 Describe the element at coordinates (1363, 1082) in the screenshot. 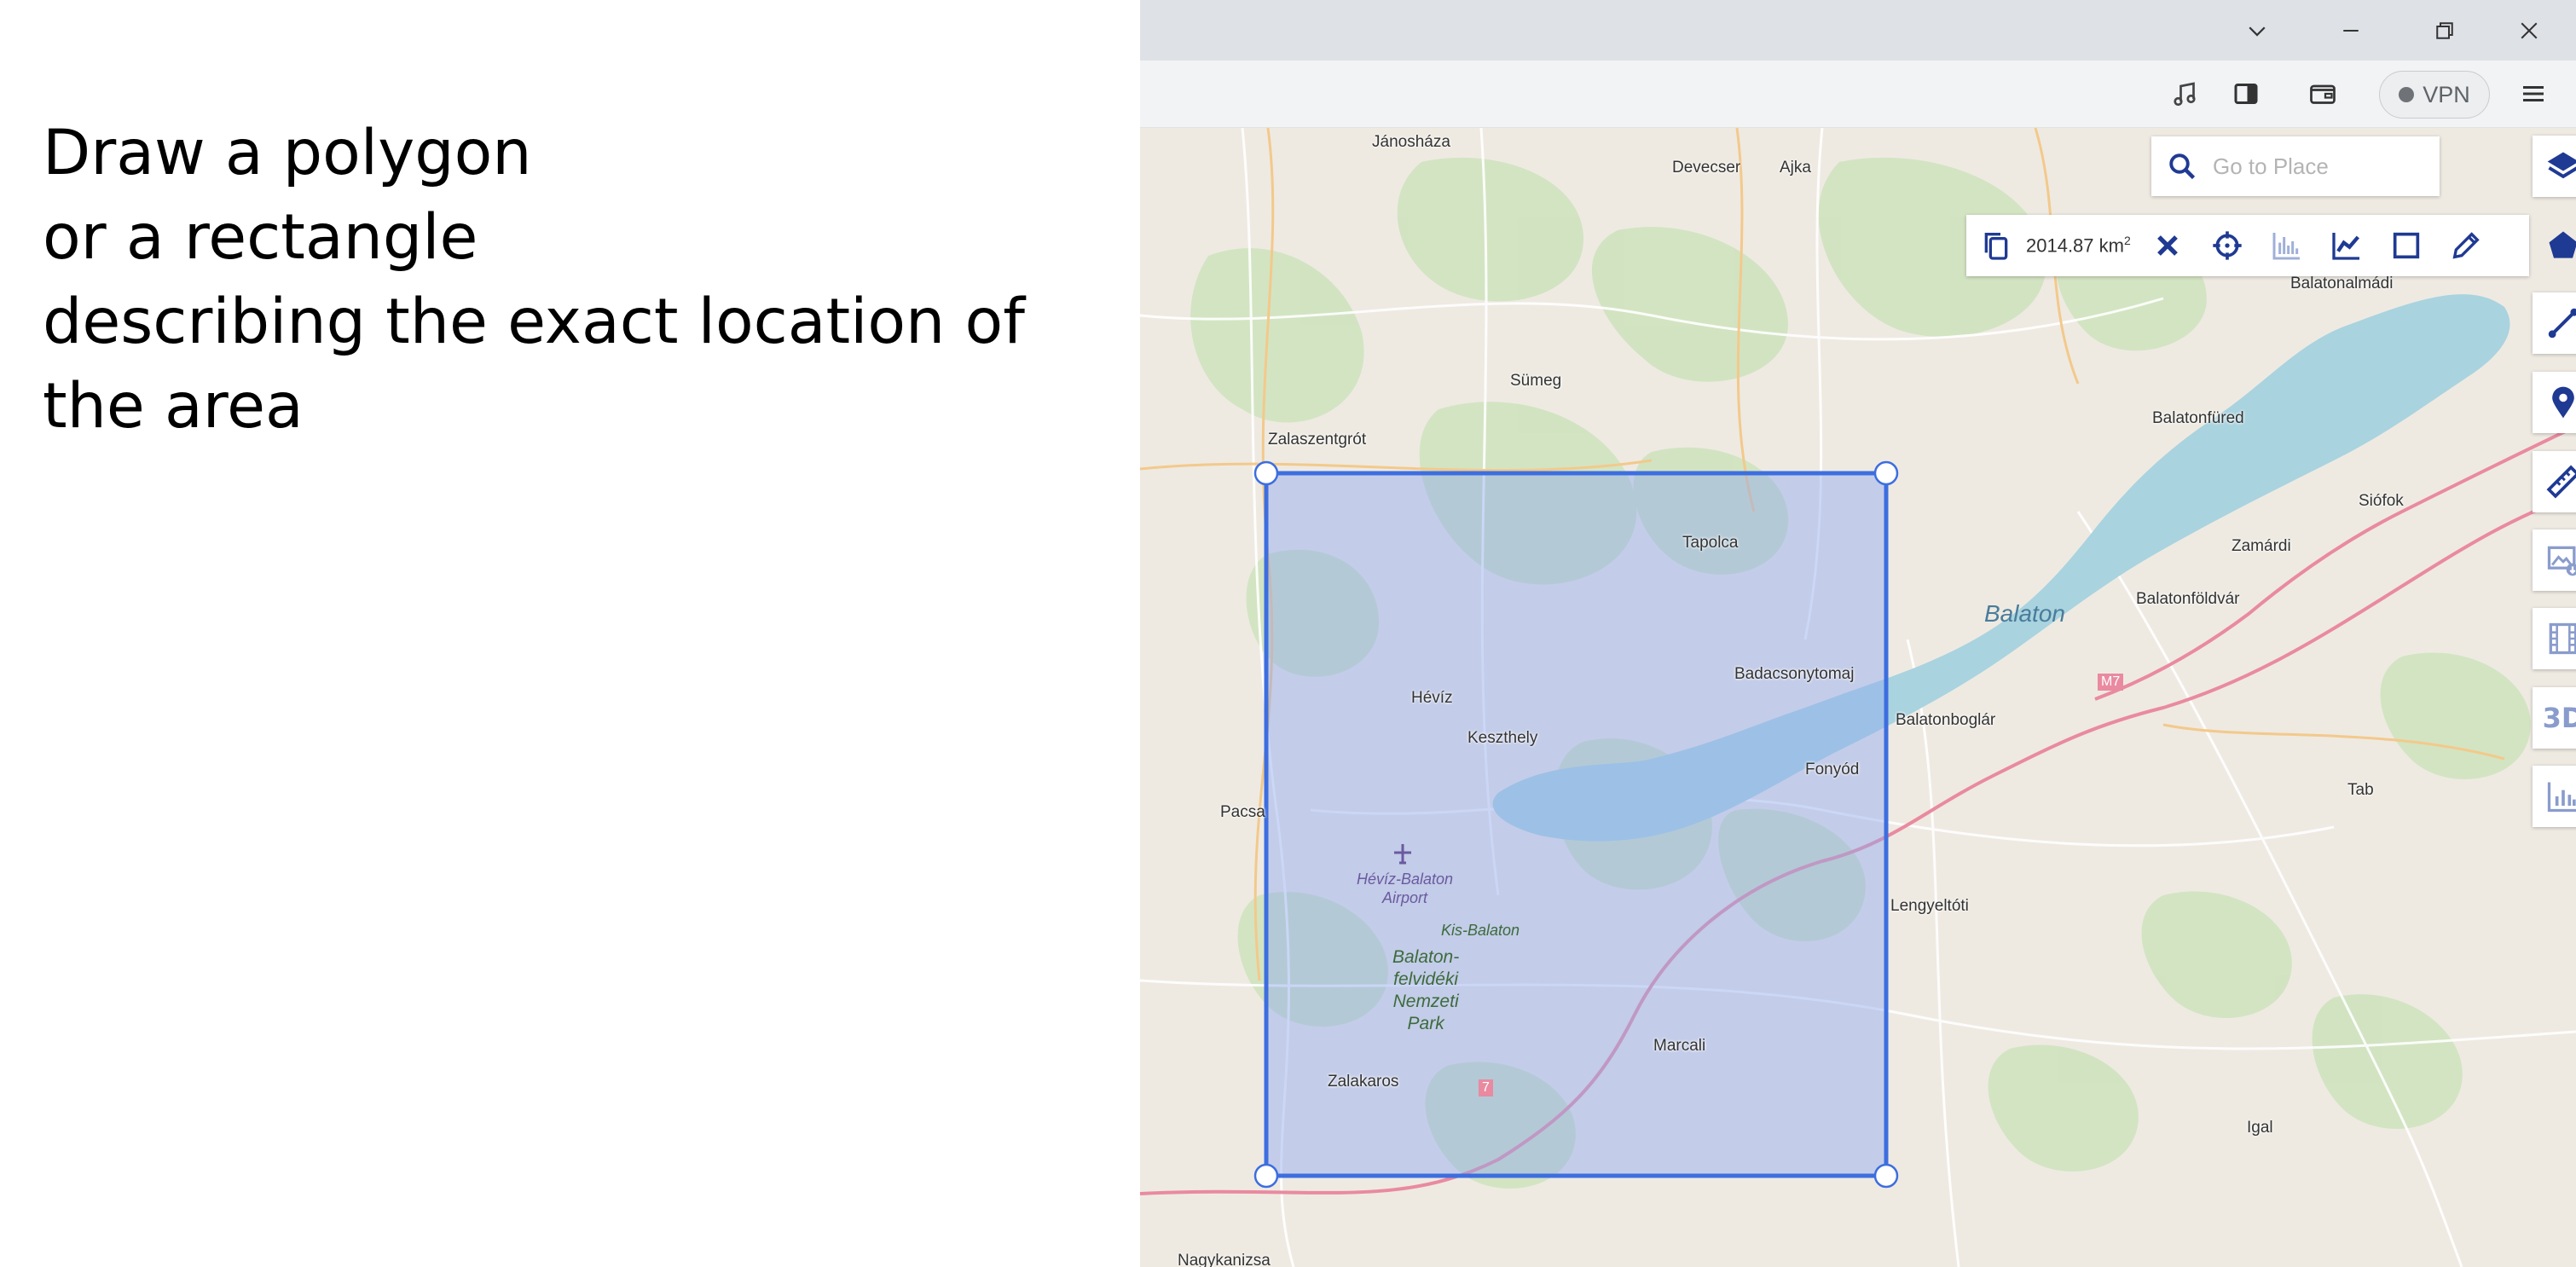

I see `place-label: Zalakaros` at that location.